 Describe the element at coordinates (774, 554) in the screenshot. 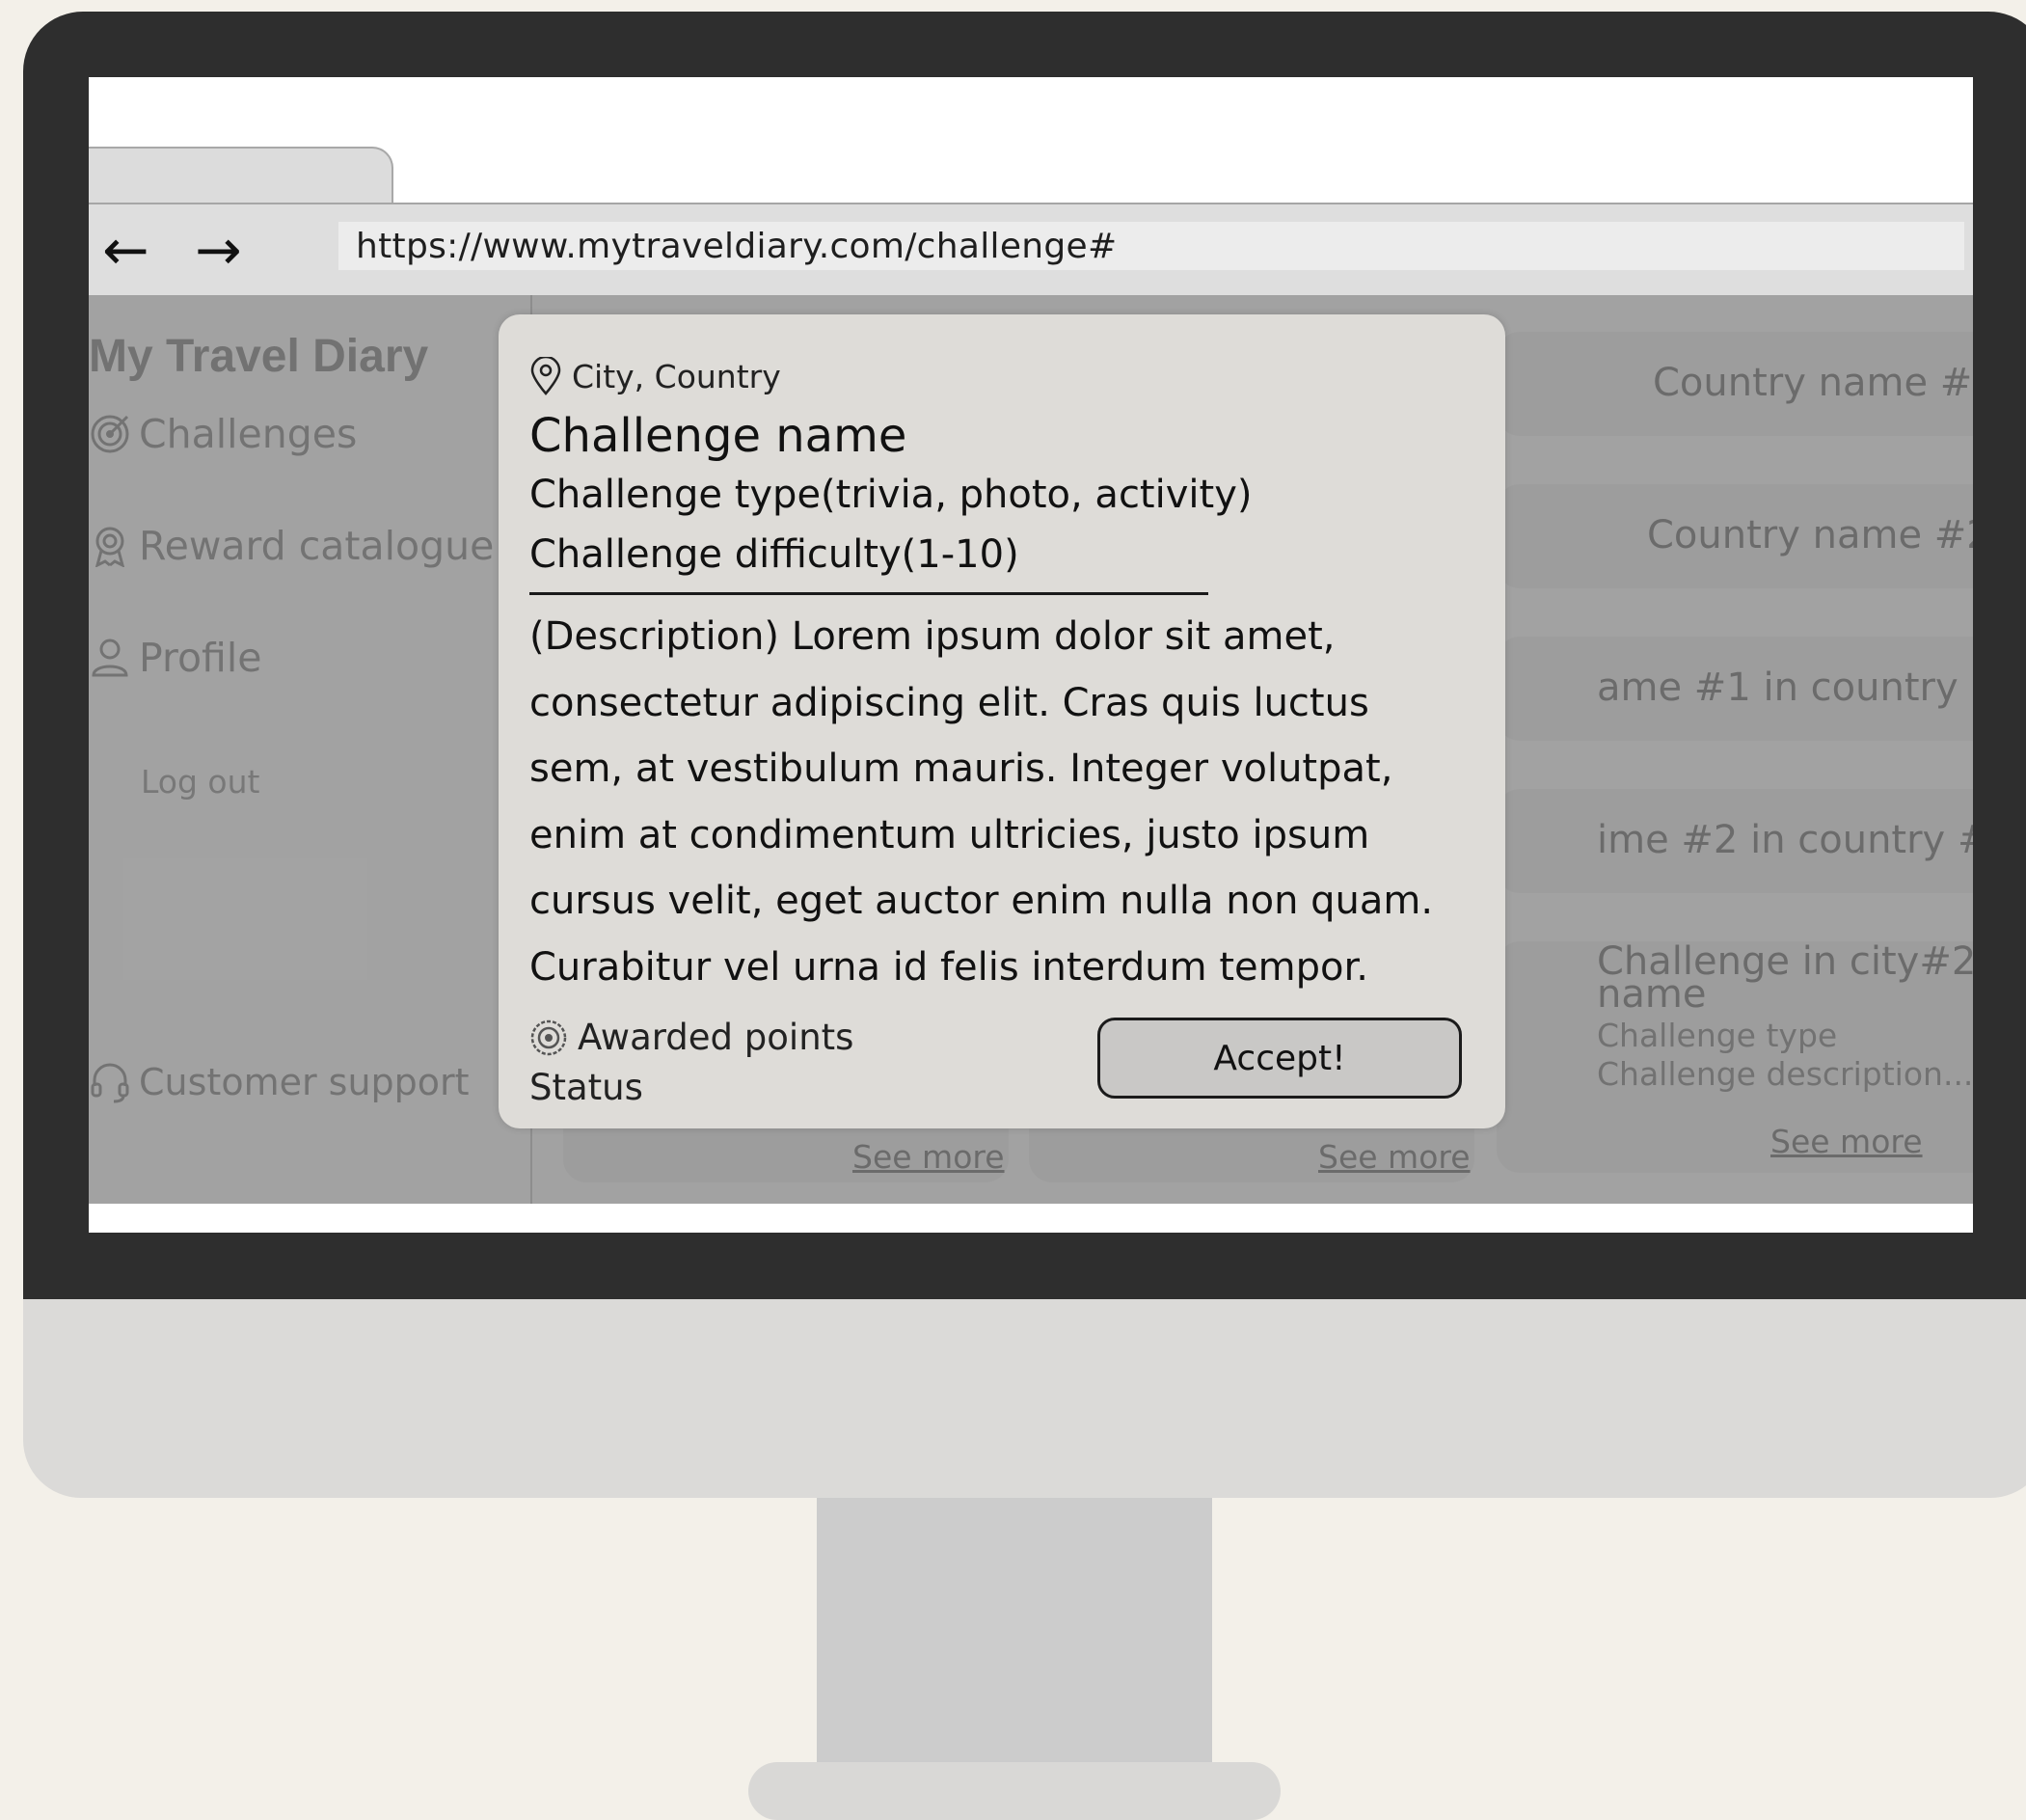

I see `challenge-difficulty: Challenge difficulty(1-10)` at that location.